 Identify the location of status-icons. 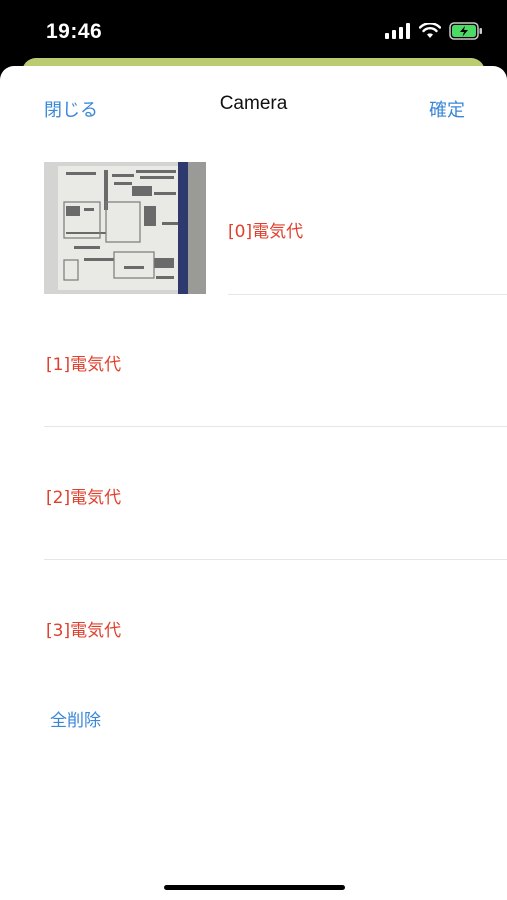
(434, 33).